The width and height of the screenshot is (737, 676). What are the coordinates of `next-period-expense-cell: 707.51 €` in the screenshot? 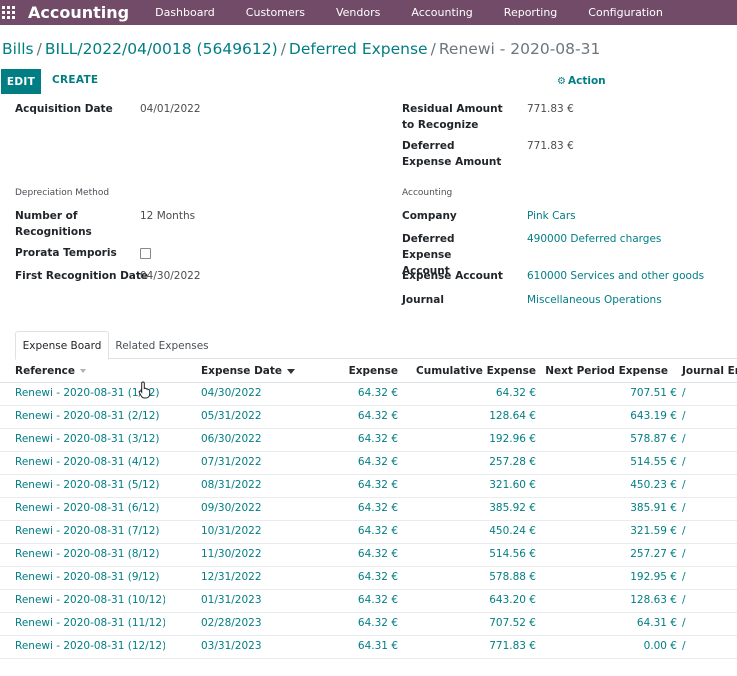 It's located at (653, 393).